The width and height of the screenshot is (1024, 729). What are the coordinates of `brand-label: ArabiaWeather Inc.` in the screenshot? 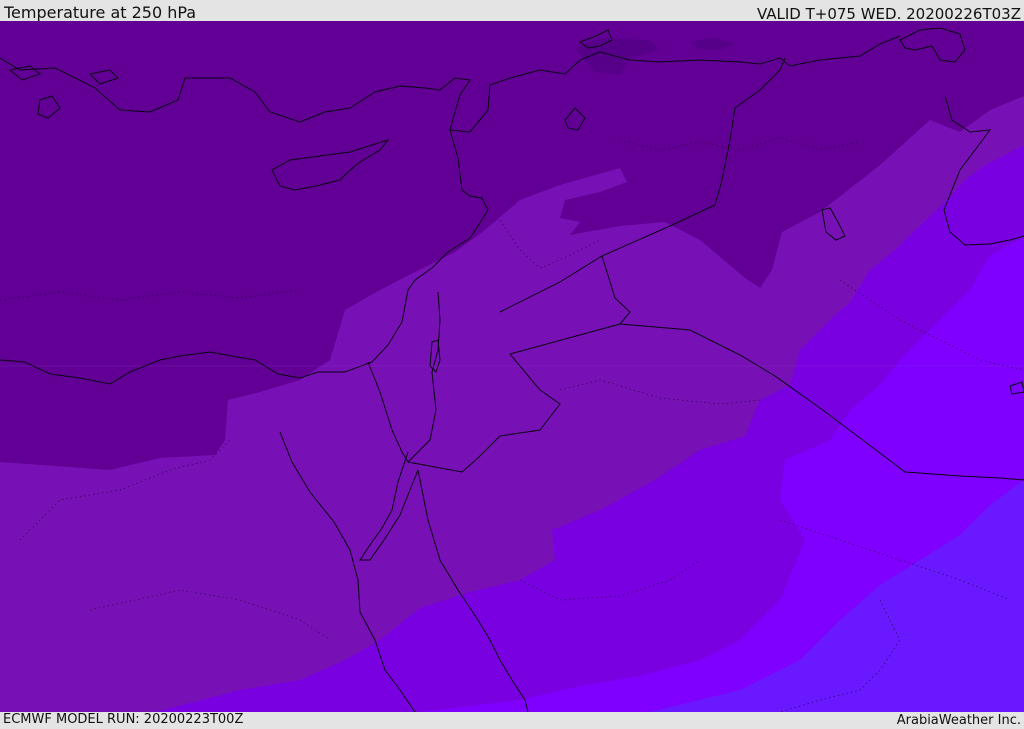 It's located at (958, 720).